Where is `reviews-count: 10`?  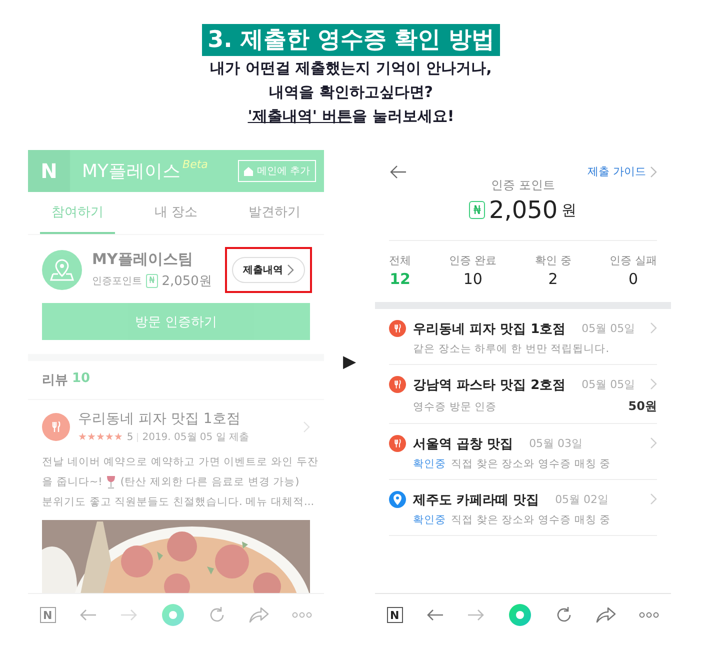
reviews-count: 10 is located at coordinates (81, 379).